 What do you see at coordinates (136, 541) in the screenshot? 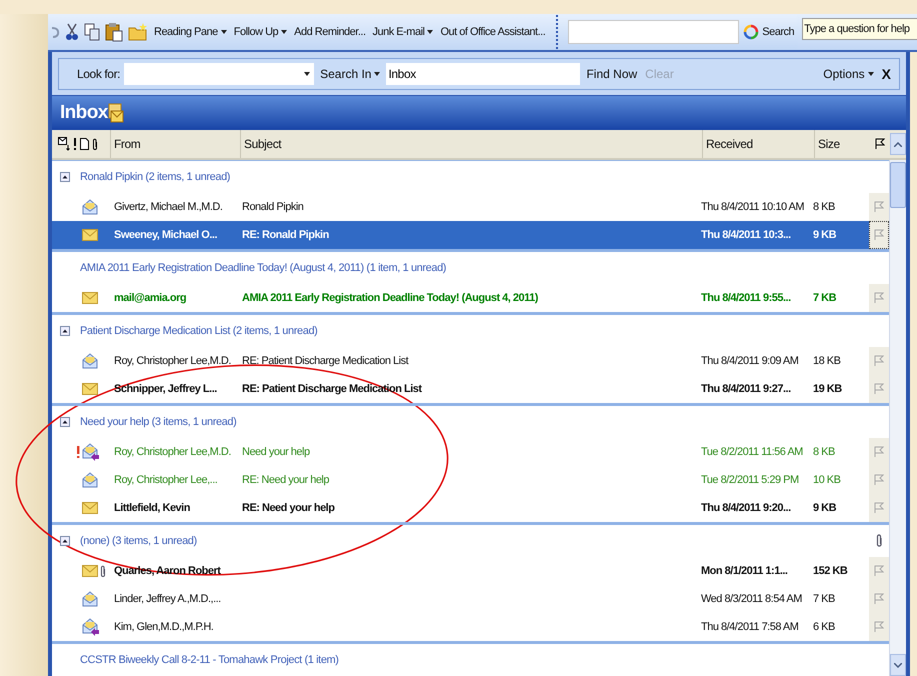
I see `group-header: (none) (3 items, 1 unread)` at bounding box center [136, 541].